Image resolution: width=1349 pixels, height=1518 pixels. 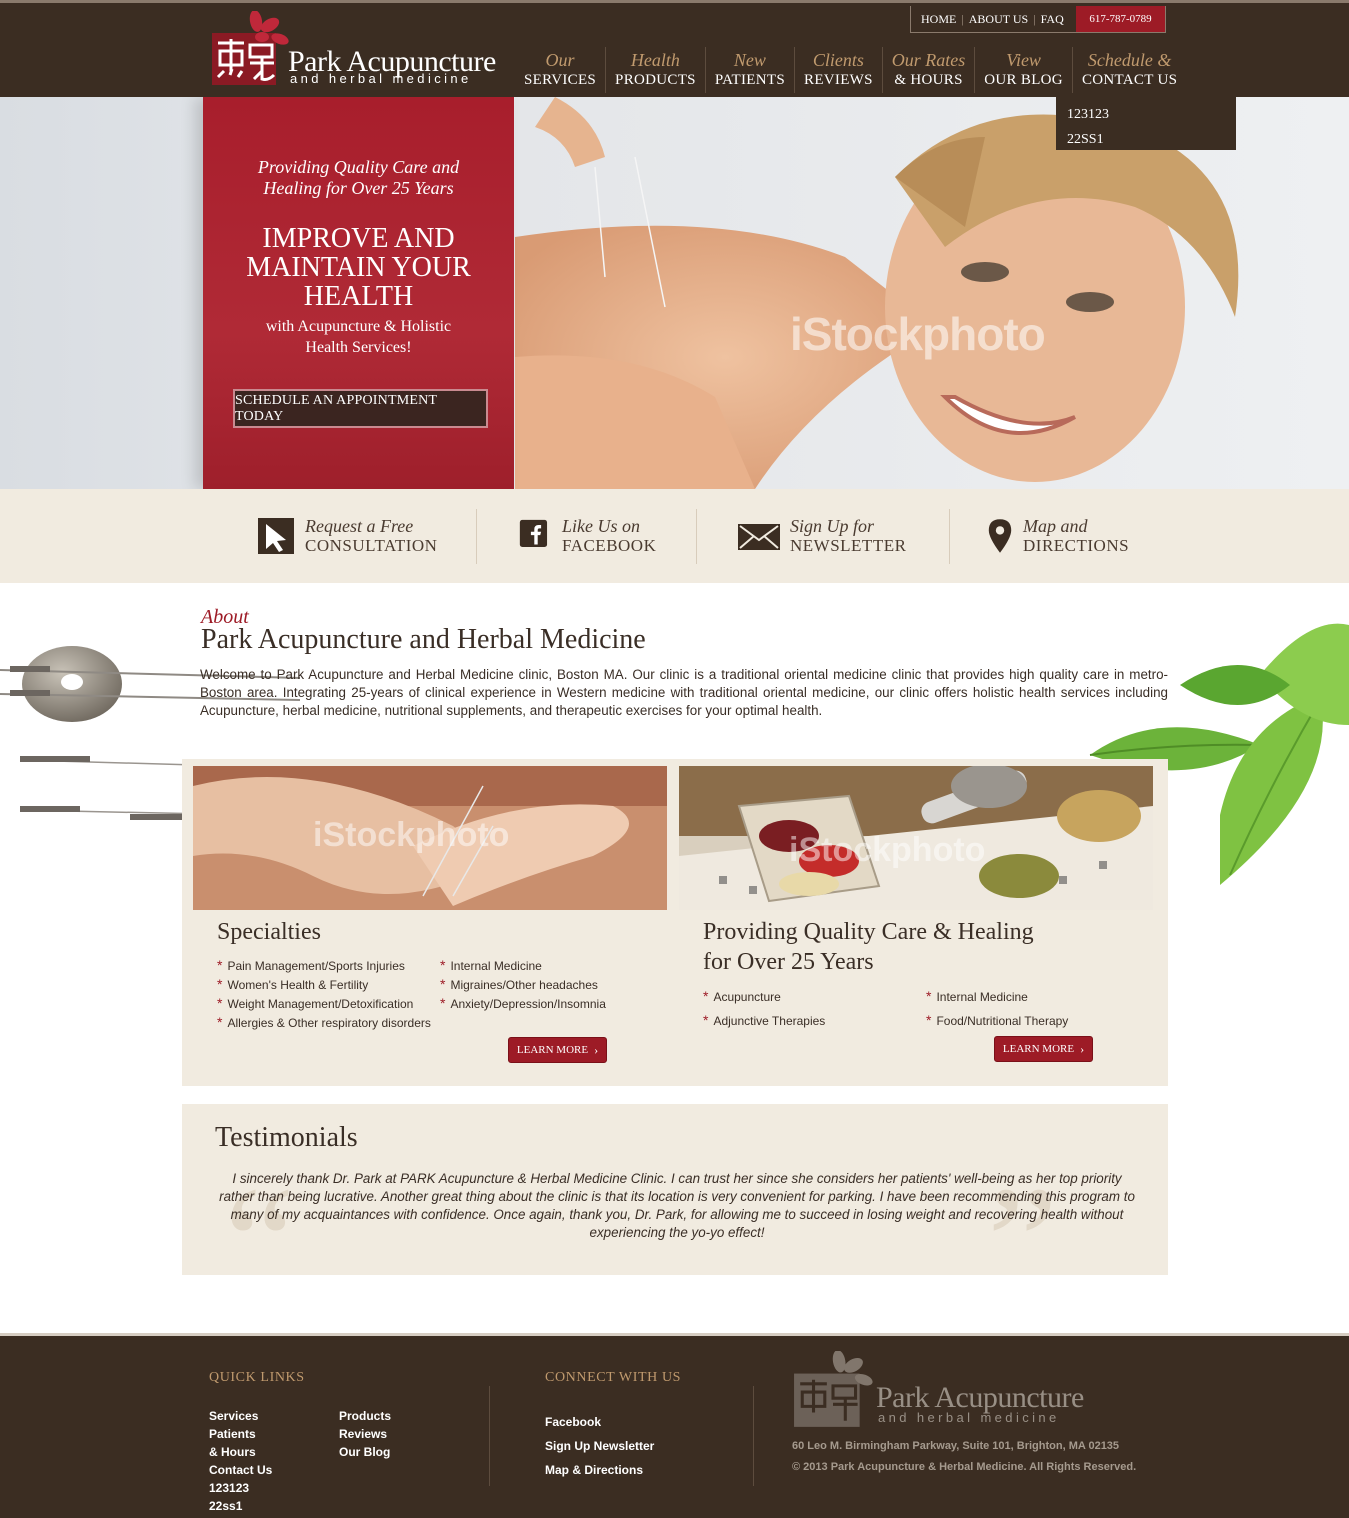 What do you see at coordinates (1023, 80) in the screenshot?
I see `nav-label-bottom: OUR BLOG` at bounding box center [1023, 80].